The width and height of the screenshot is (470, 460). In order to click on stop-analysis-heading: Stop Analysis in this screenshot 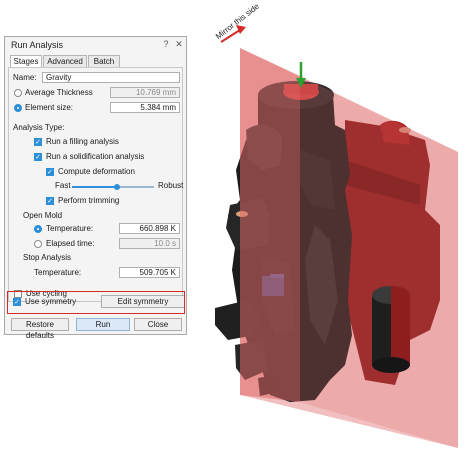, I will do `click(47, 257)`.